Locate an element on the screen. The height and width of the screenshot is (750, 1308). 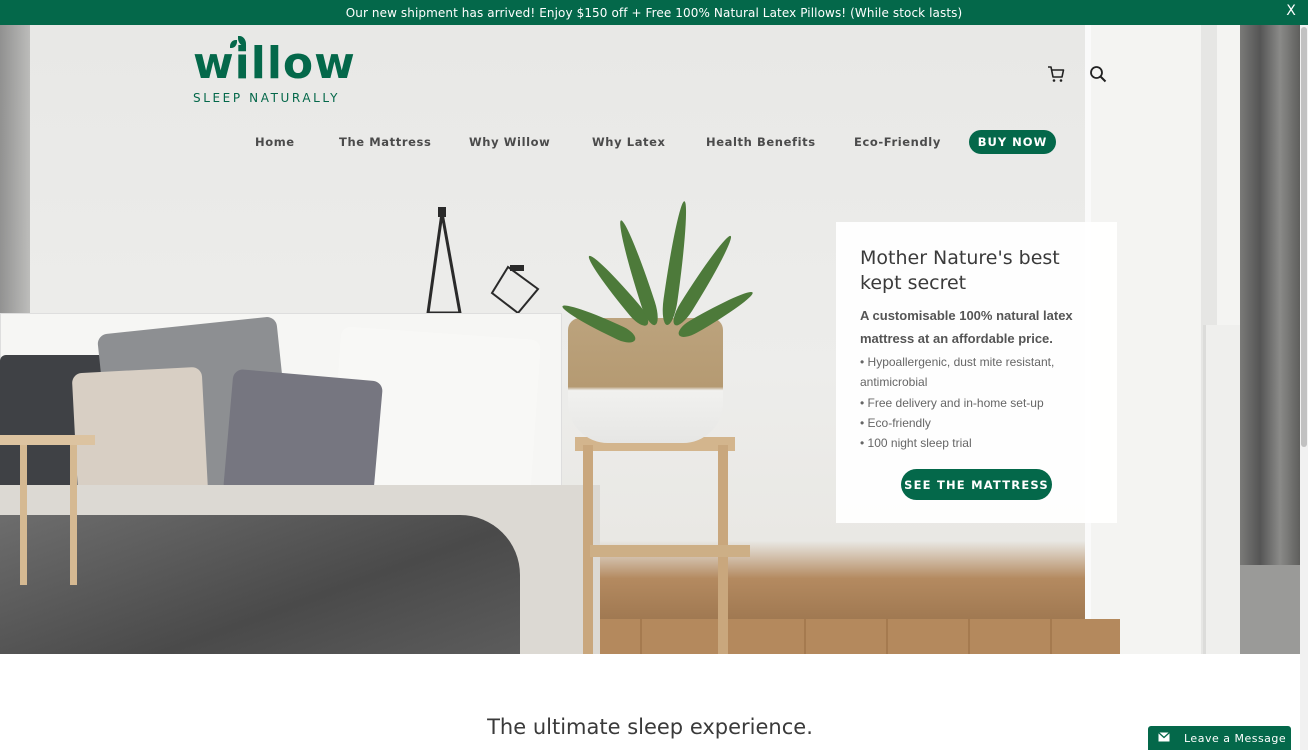
feature-item: • Eco-friendly is located at coordinates (895, 422).